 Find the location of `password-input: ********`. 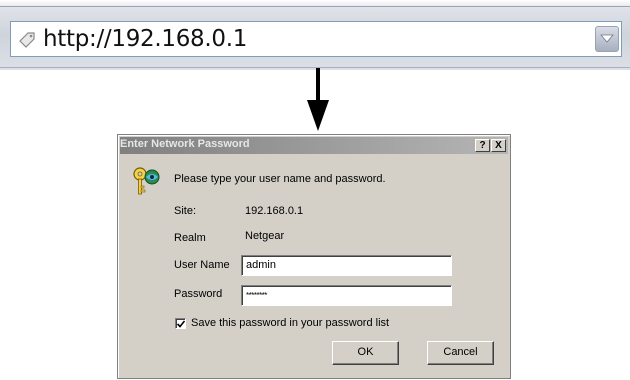

password-input: ******** is located at coordinates (346, 295).